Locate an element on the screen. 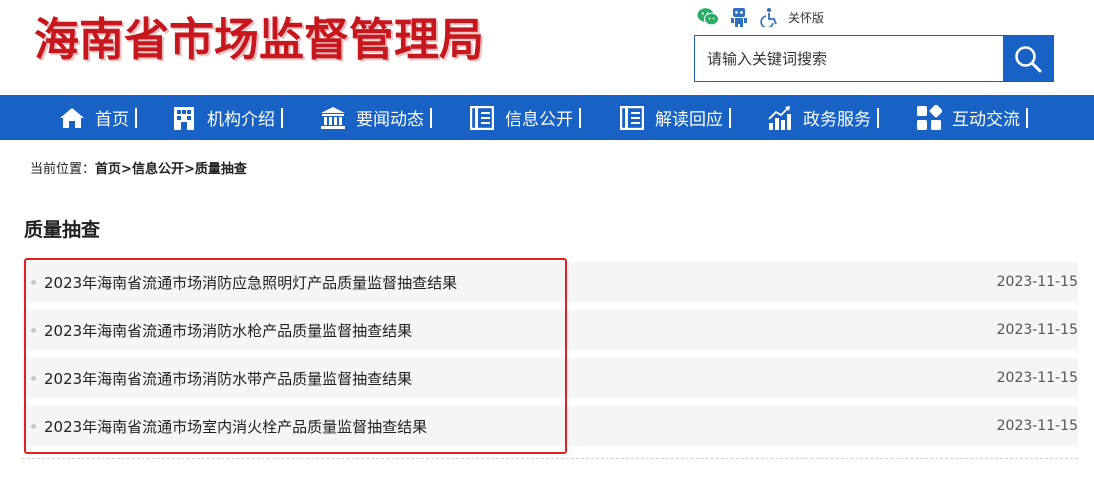  nav-item-about: 机构介绍 is located at coordinates (227, 117).